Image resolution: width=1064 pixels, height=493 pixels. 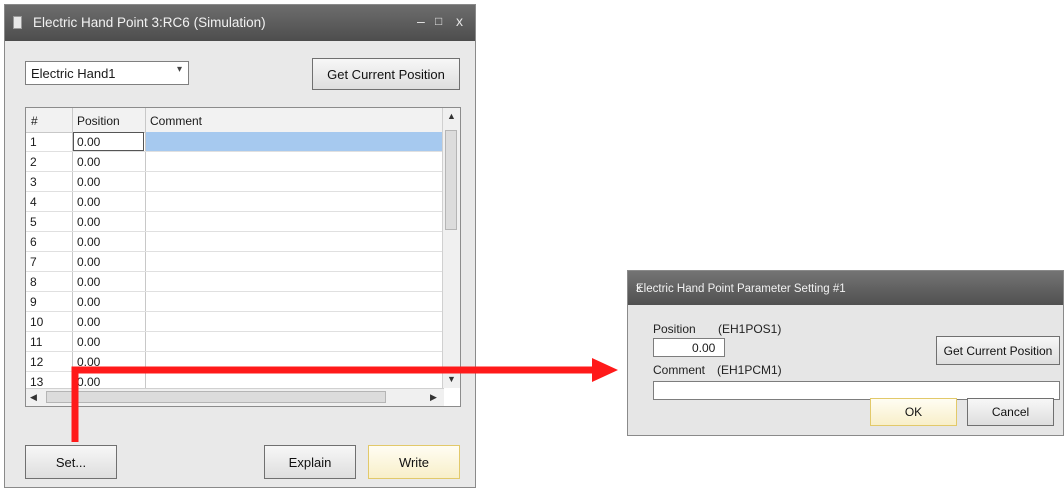 What do you see at coordinates (333, 404) in the screenshot?
I see `arrow-line` at bounding box center [333, 404].